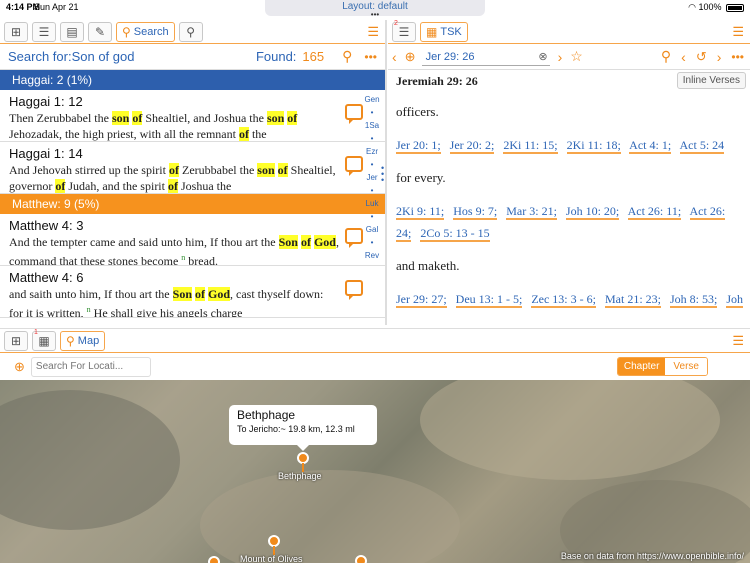  I want to click on location-pin-icon: ⚲, so click(191, 31).